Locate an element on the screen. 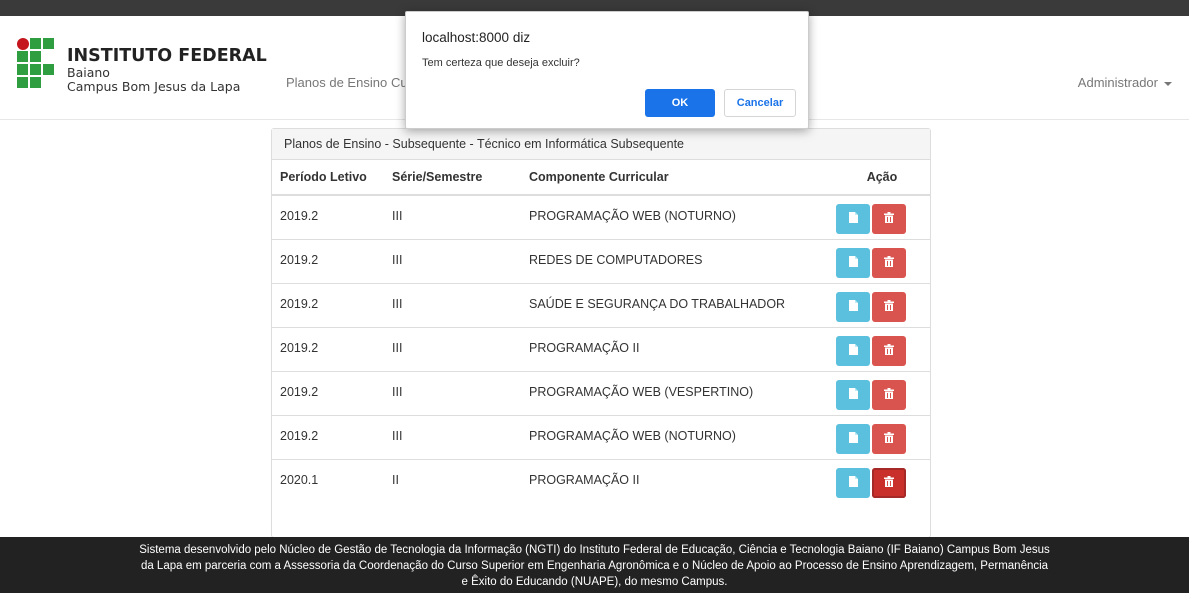 The height and width of the screenshot is (593, 1189). col-componente: Componente Curricular is located at coordinates (681, 178).